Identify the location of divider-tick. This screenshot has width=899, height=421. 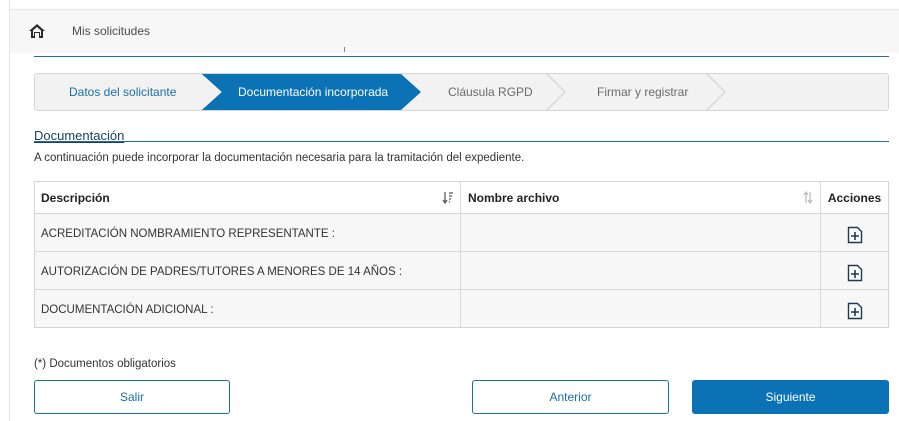
(344, 49).